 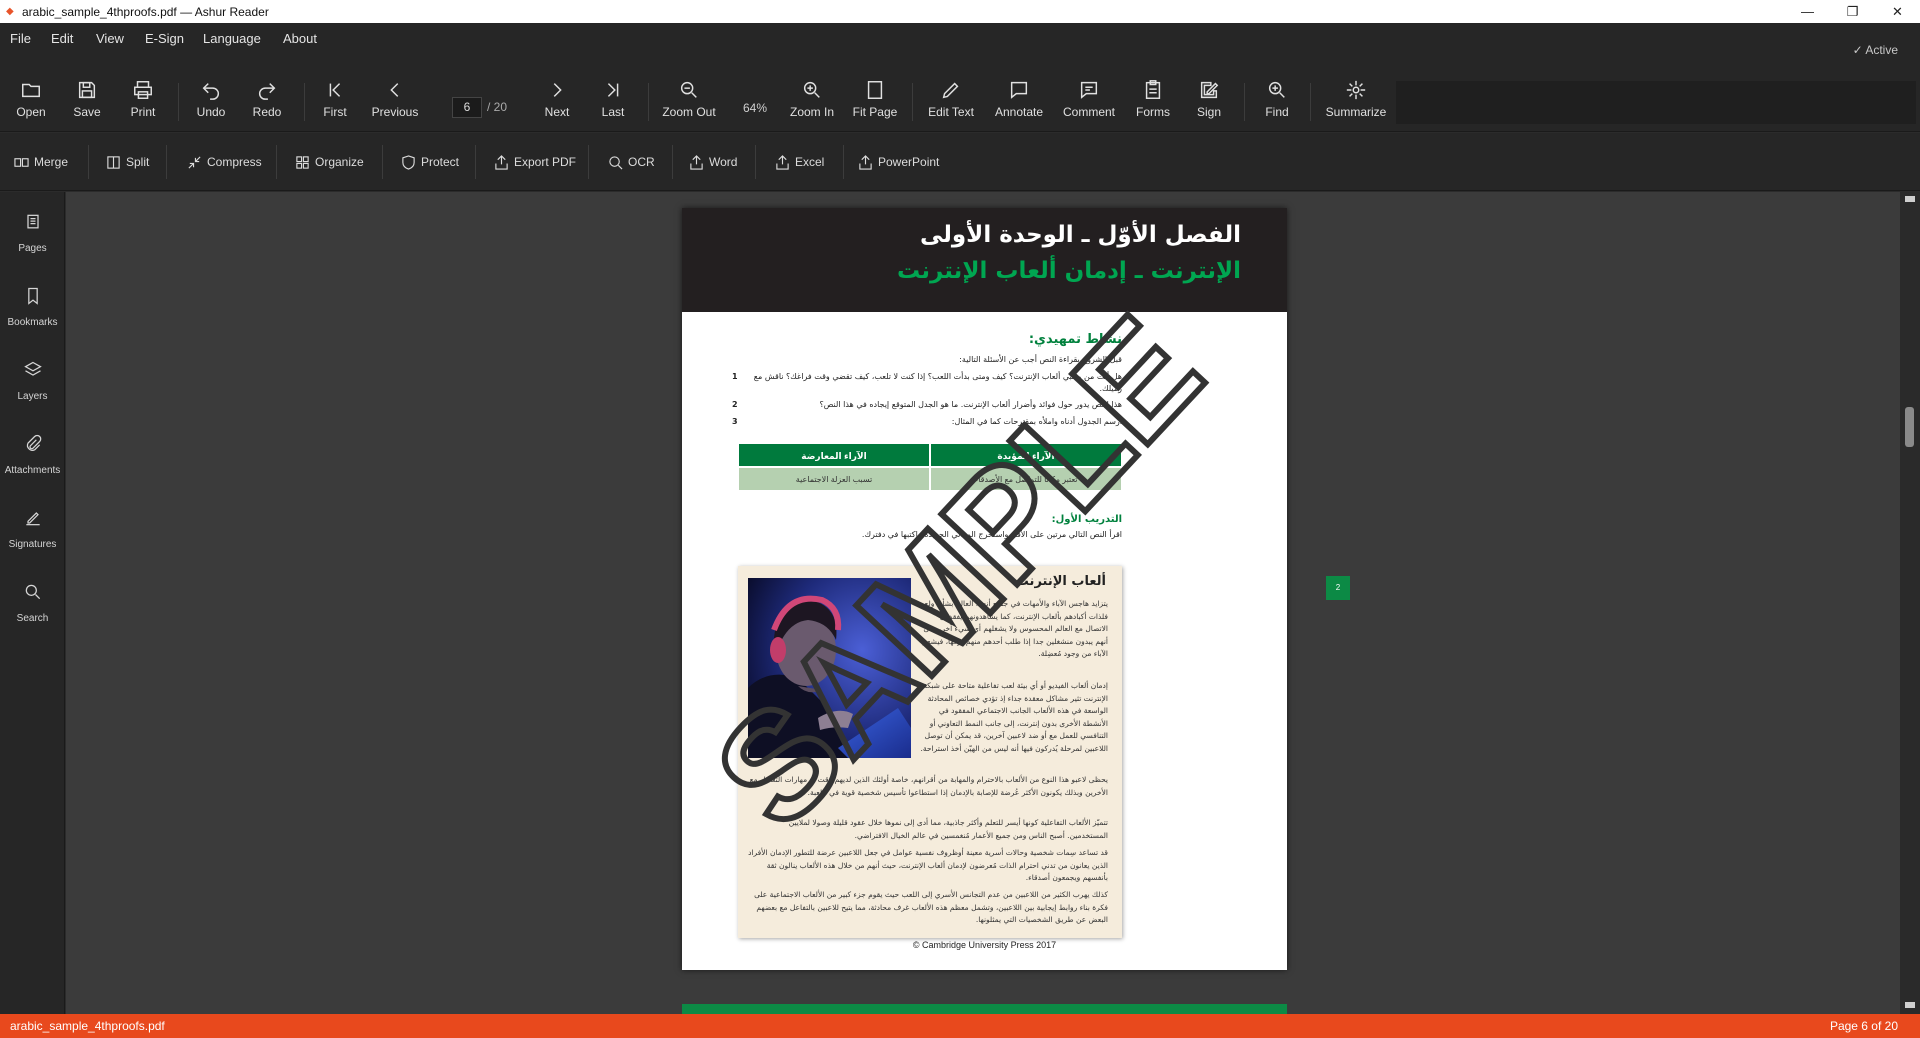 What do you see at coordinates (875, 99) in the screenshot?
I see `fit-page-button: Fit Page` at bounding box center [875, 99].